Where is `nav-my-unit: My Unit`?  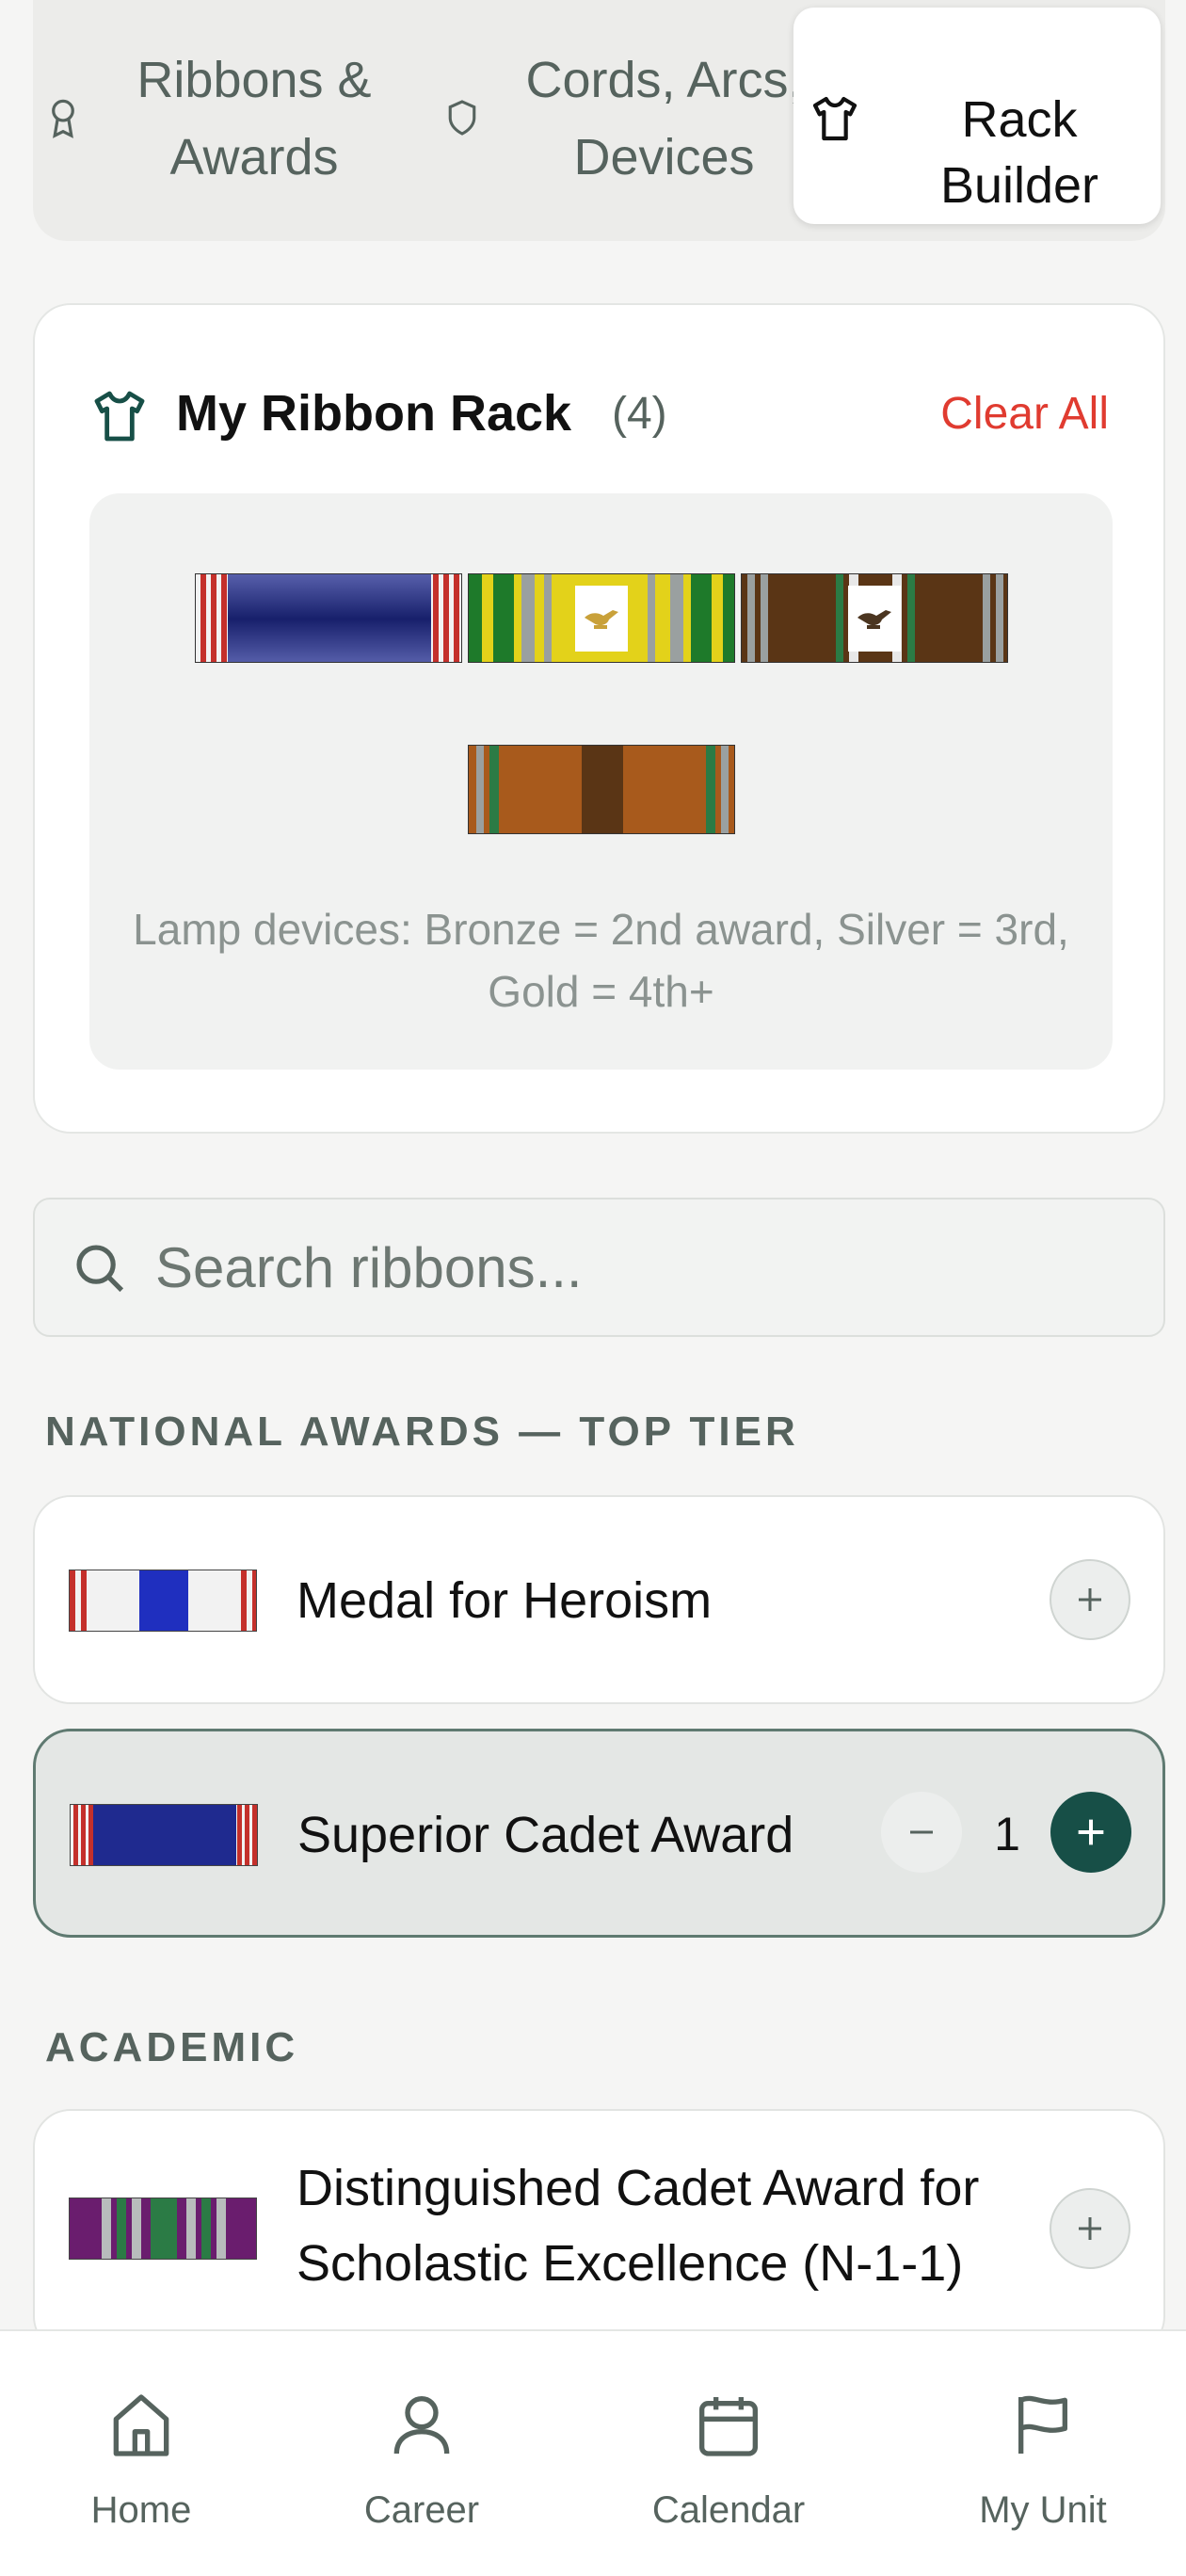 nav-my-unit: My Unit is located at coordinates (1043, 2472).